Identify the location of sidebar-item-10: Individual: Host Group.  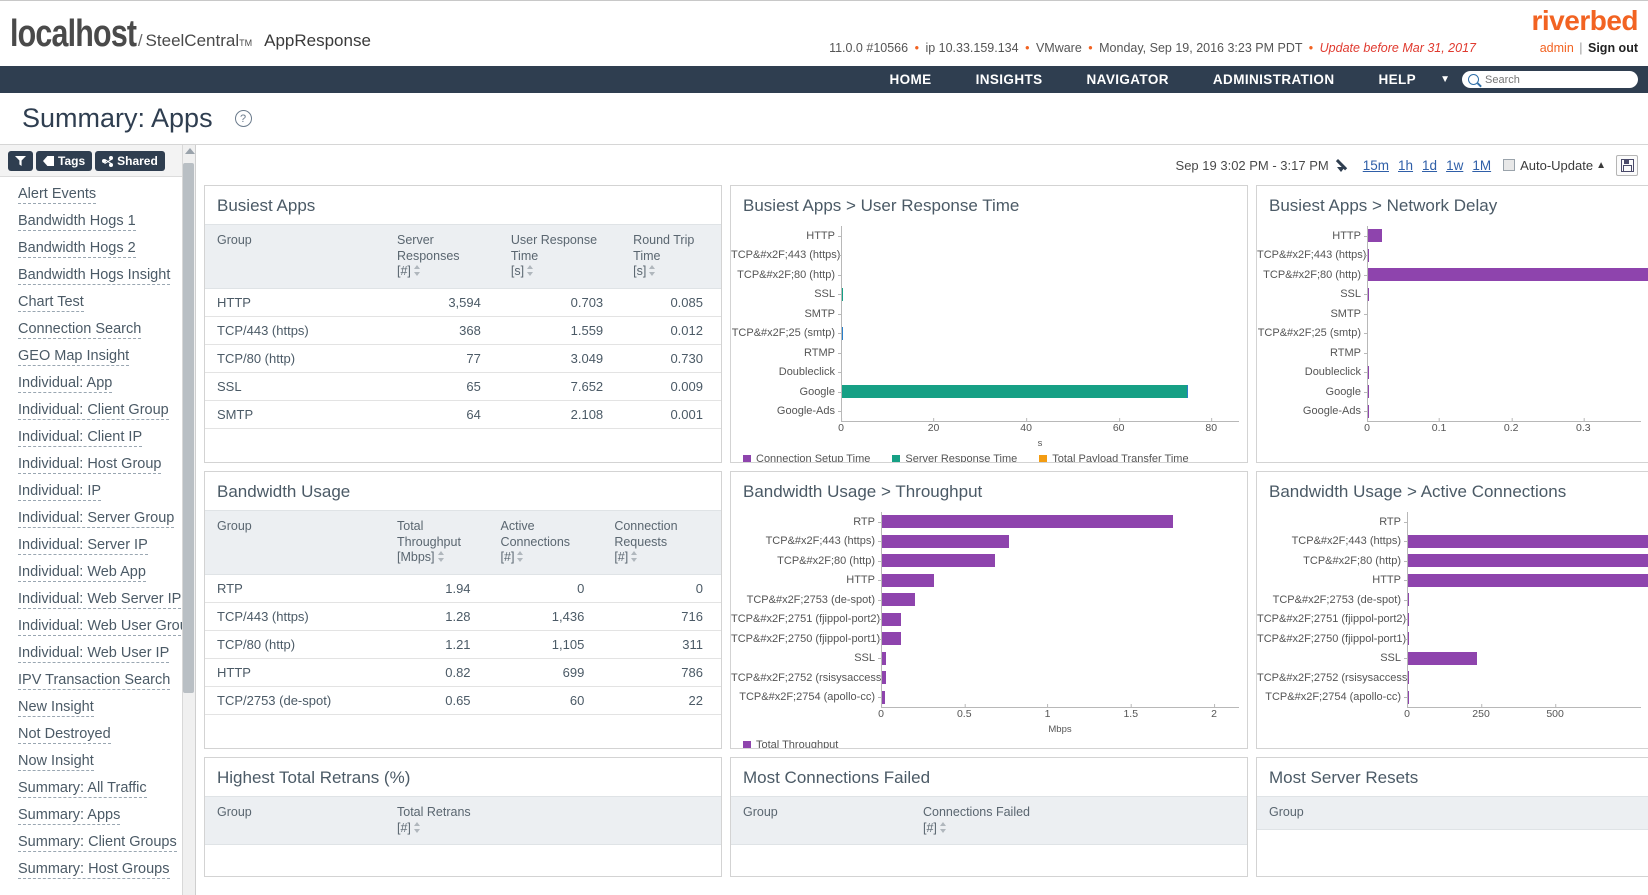
(97, 464).